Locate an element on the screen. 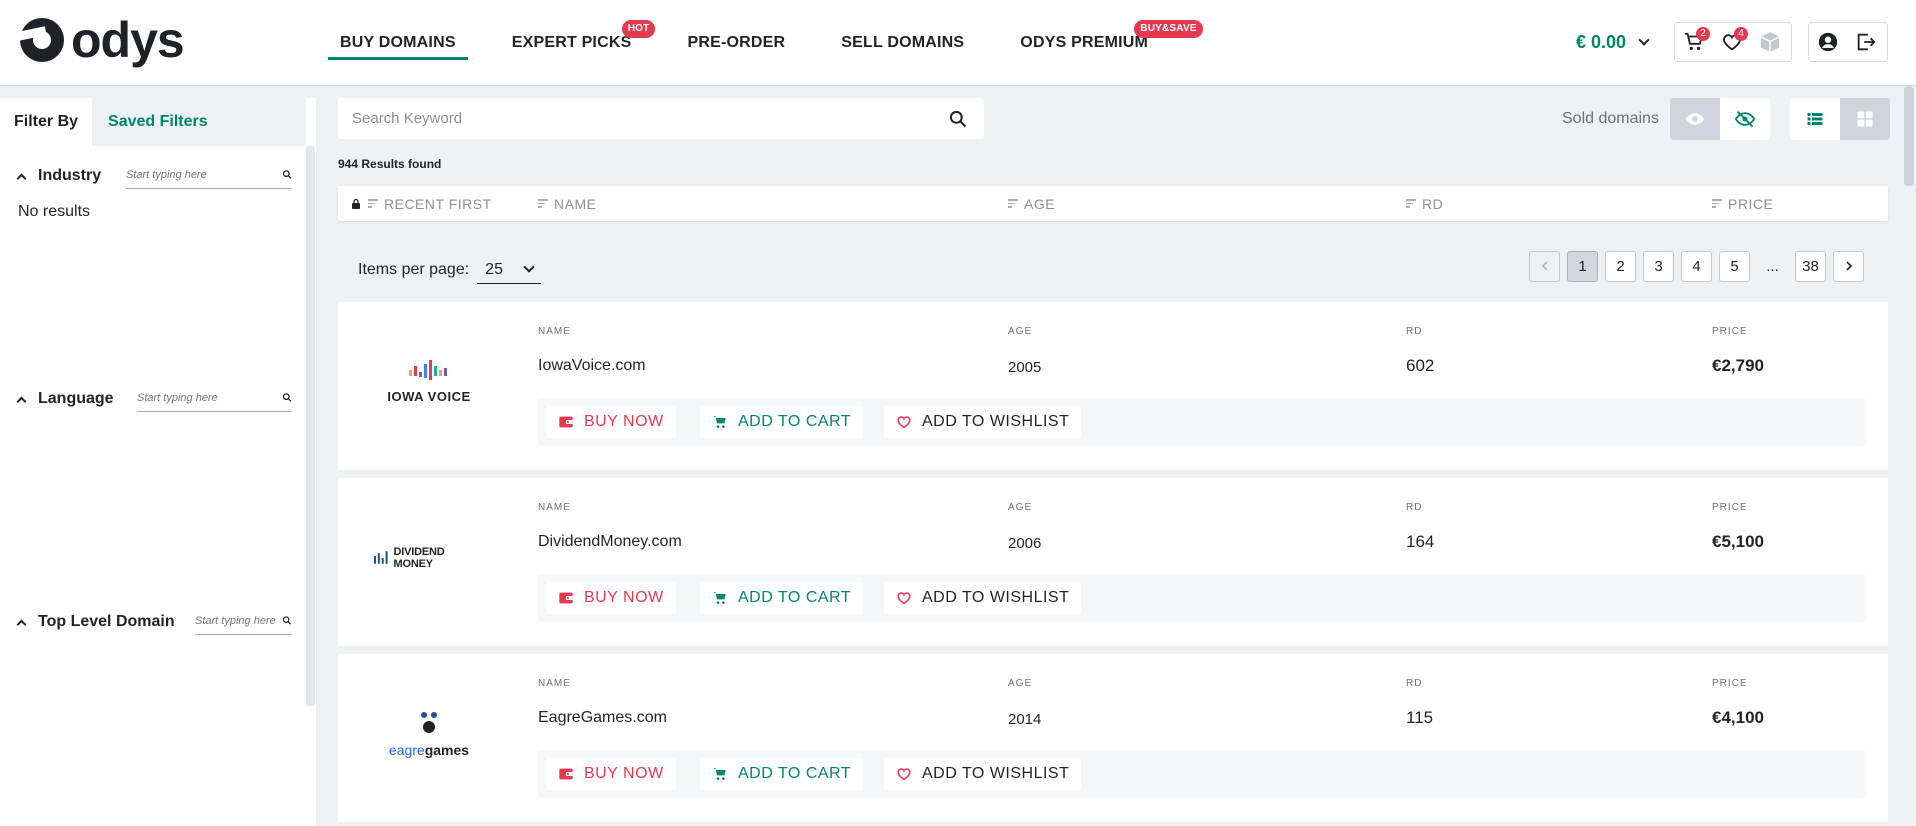  search-input is located at coordinates (643, 118).